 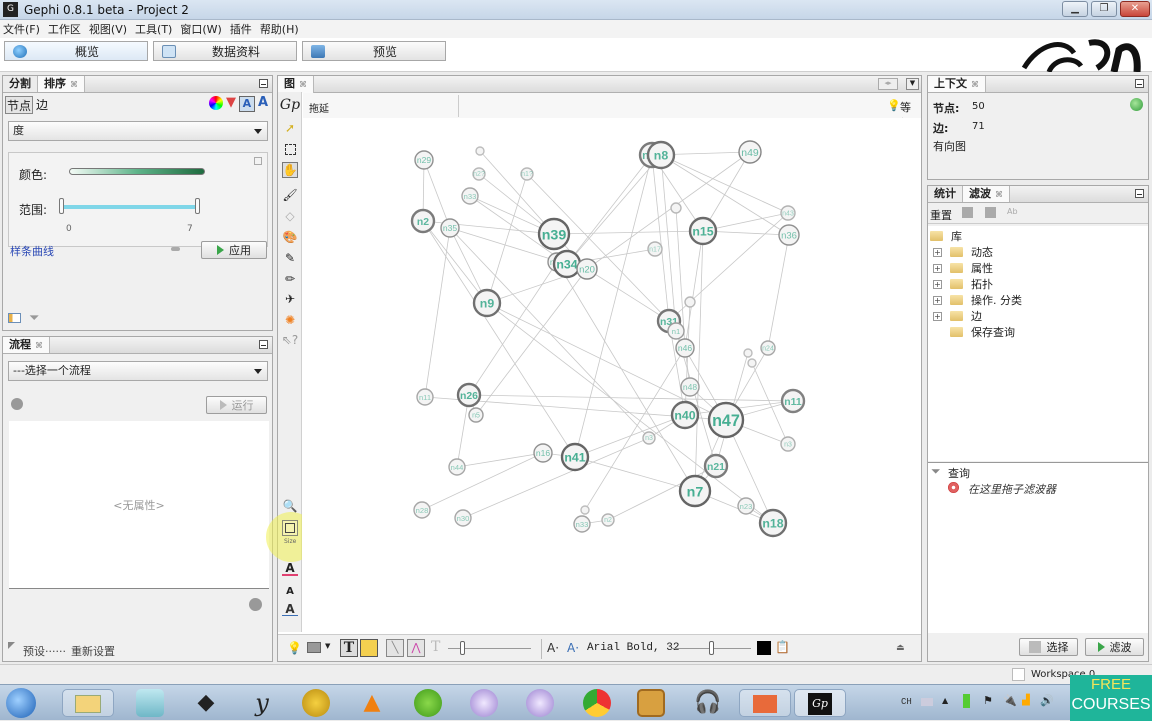 What do you see at coordinates (20, 84) in the screenshot?
I see `tab-partition: 分割` at bounding box center [20, 84].